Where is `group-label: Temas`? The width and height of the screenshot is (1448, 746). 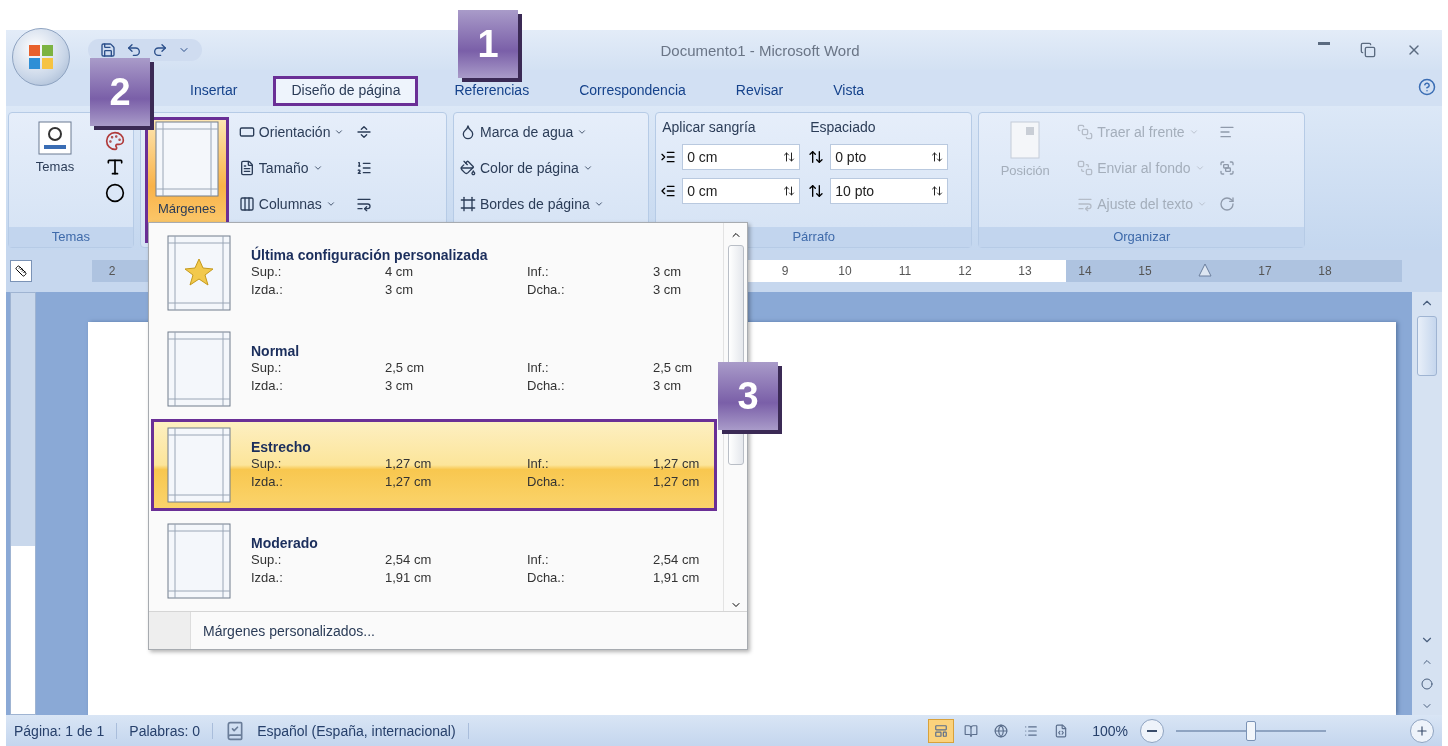 group-label: Temas is located at coordinates (71, 237).